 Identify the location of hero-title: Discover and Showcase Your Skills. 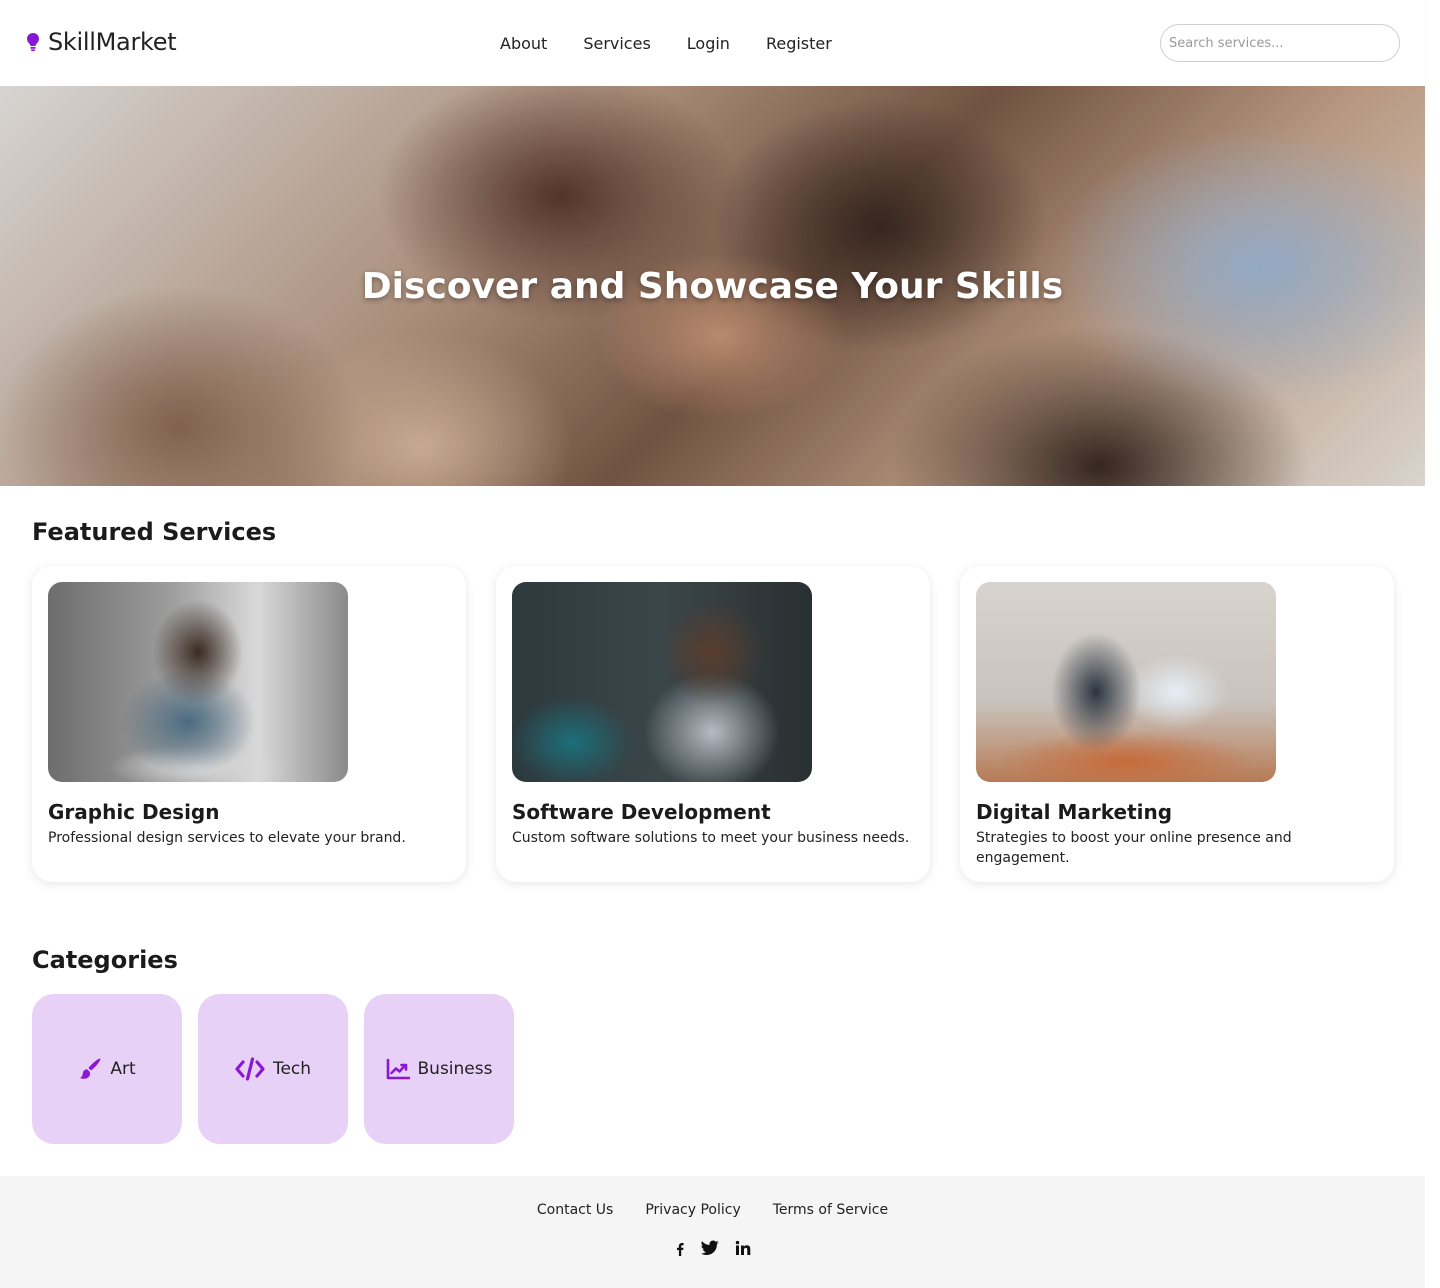
(712, 286).